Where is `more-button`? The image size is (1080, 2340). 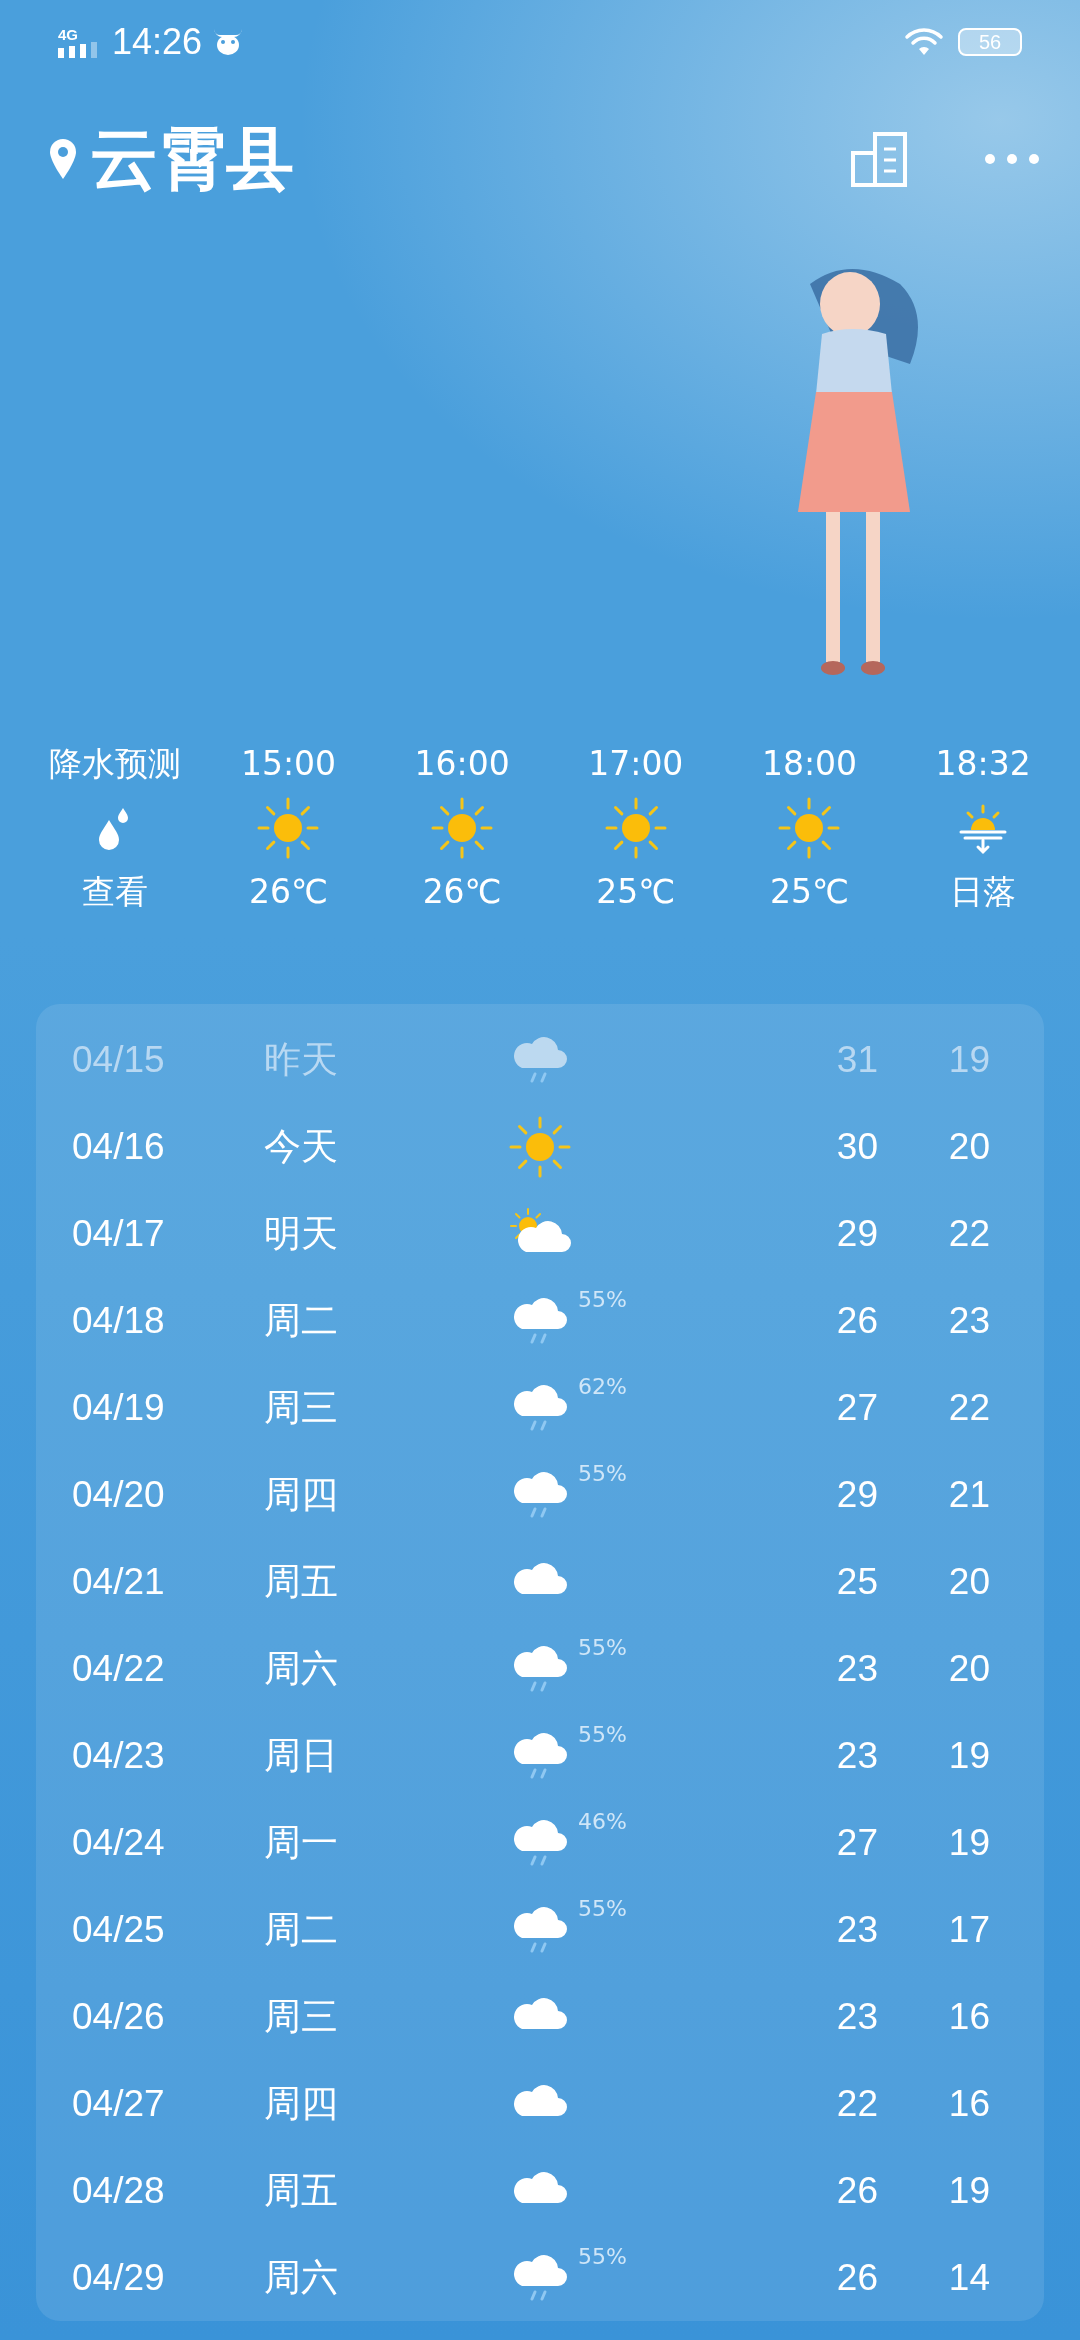
more-button is located at coordinates (1012, 159).